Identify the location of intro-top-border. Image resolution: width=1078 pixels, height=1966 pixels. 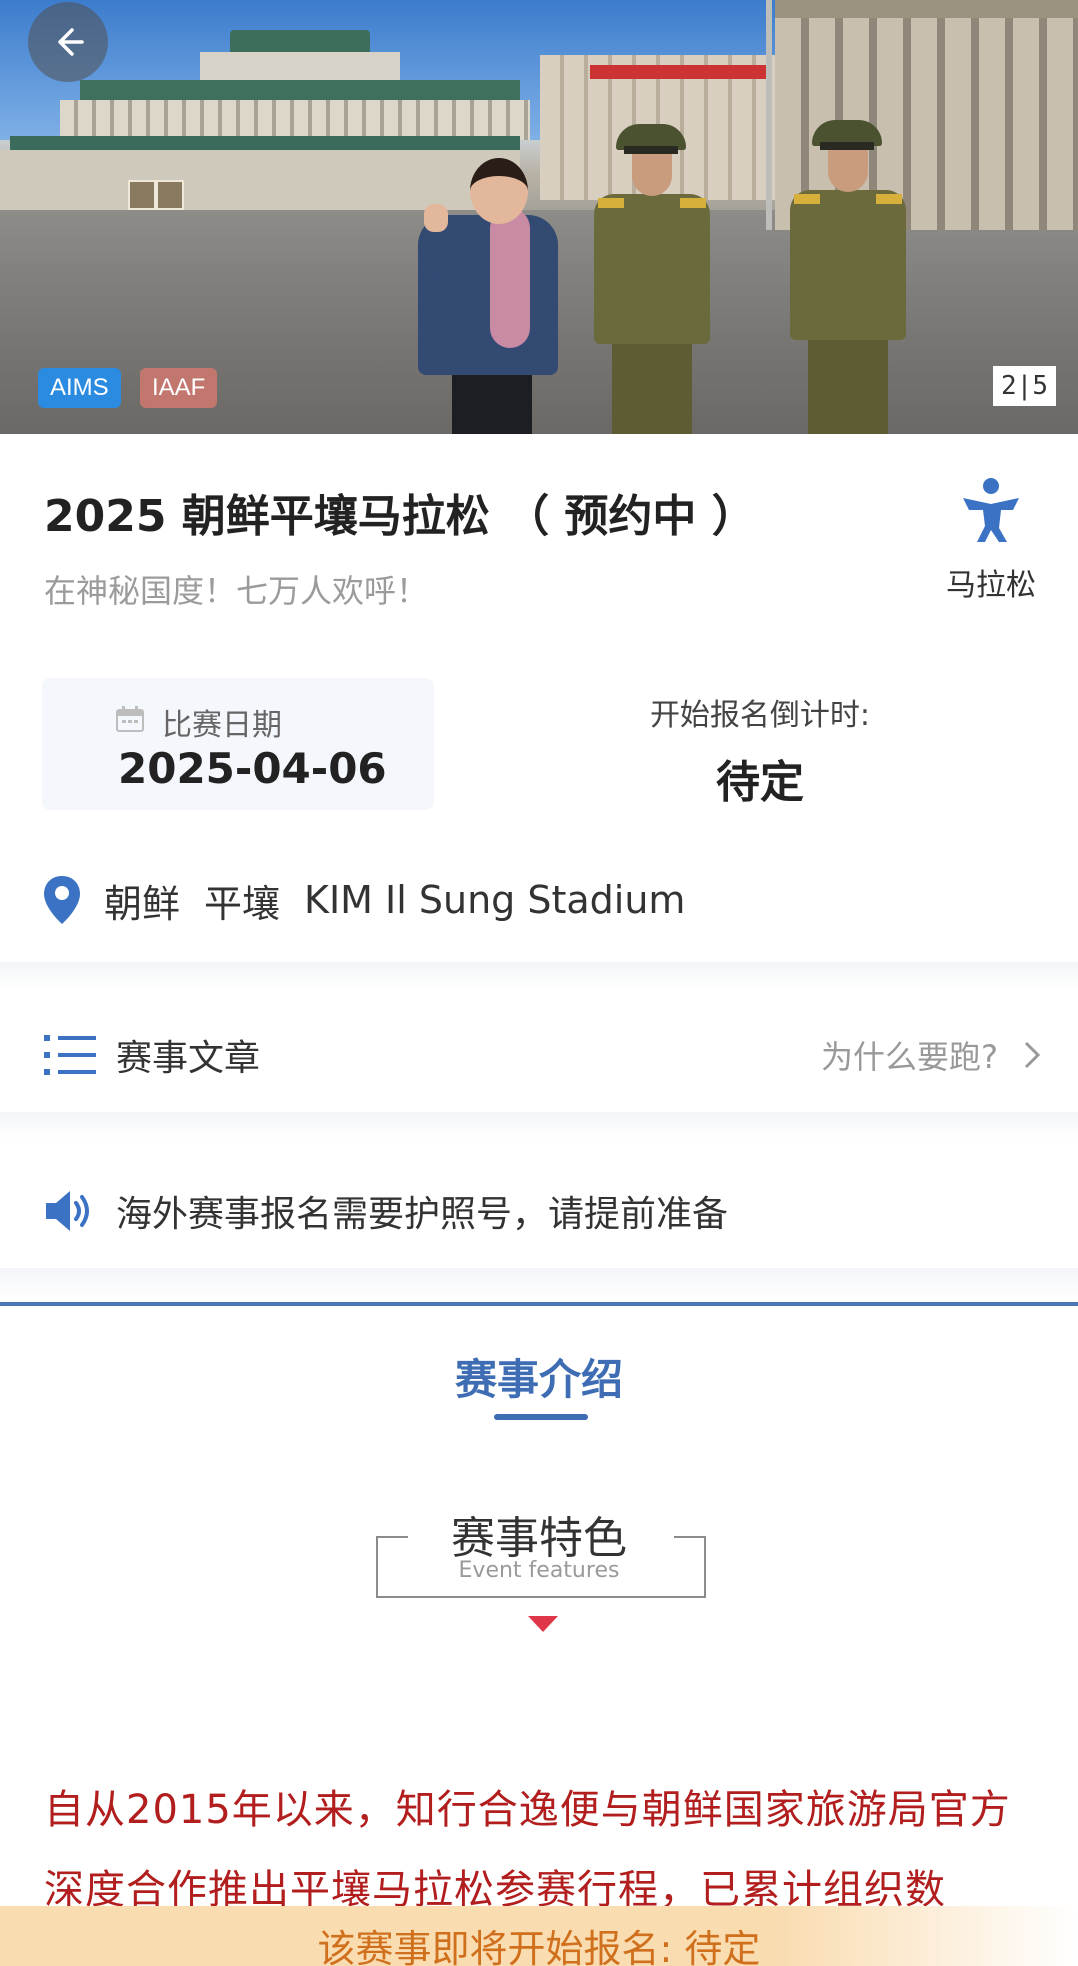
(539, 1304).